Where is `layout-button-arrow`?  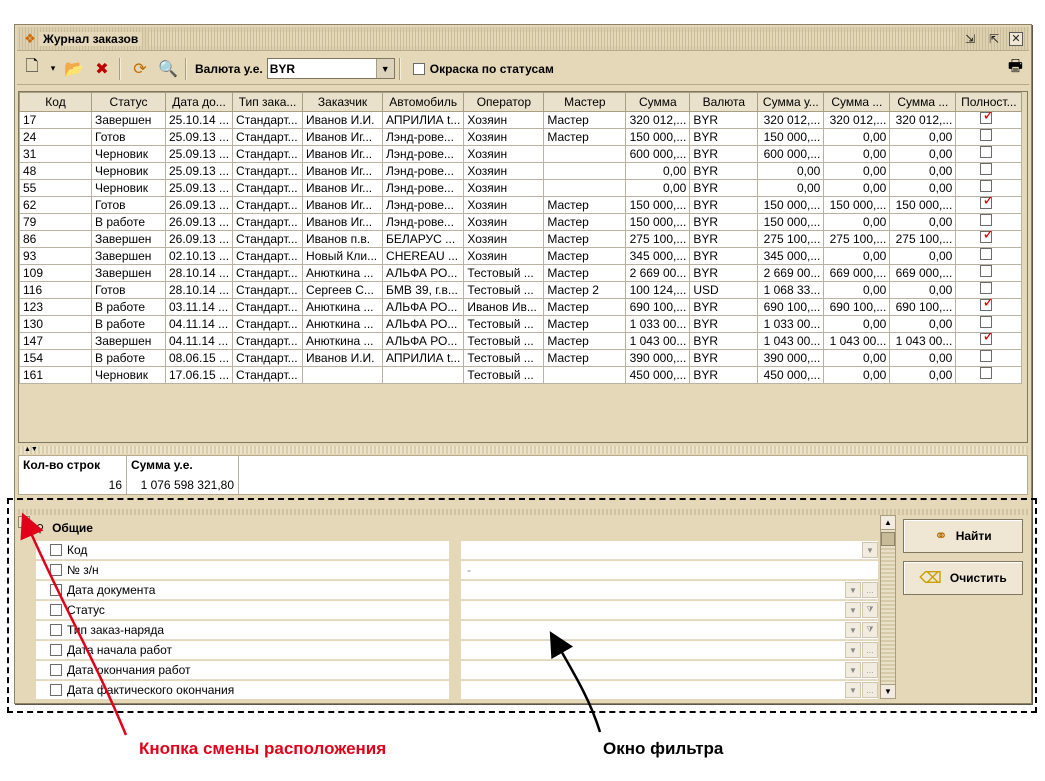
layout-button-arrow is located at coordinates (74, 624).